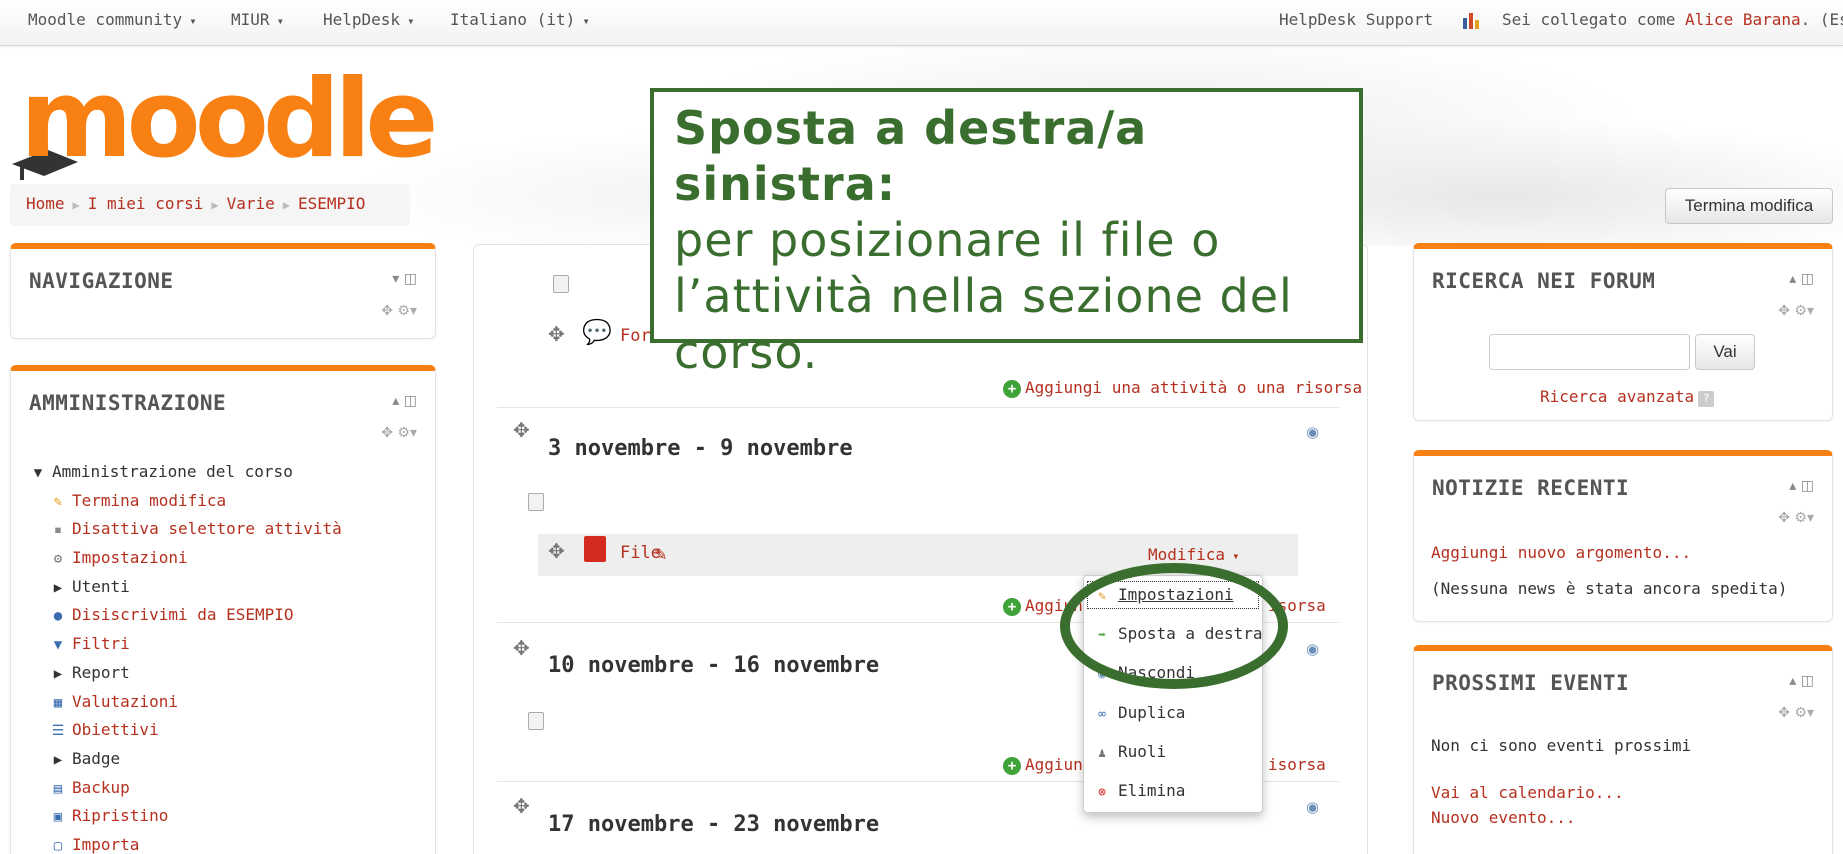 The width and height of the screenshot is (1843, 854). I want to click on block-title: NAVIGAZIONE, so click(101, 281).